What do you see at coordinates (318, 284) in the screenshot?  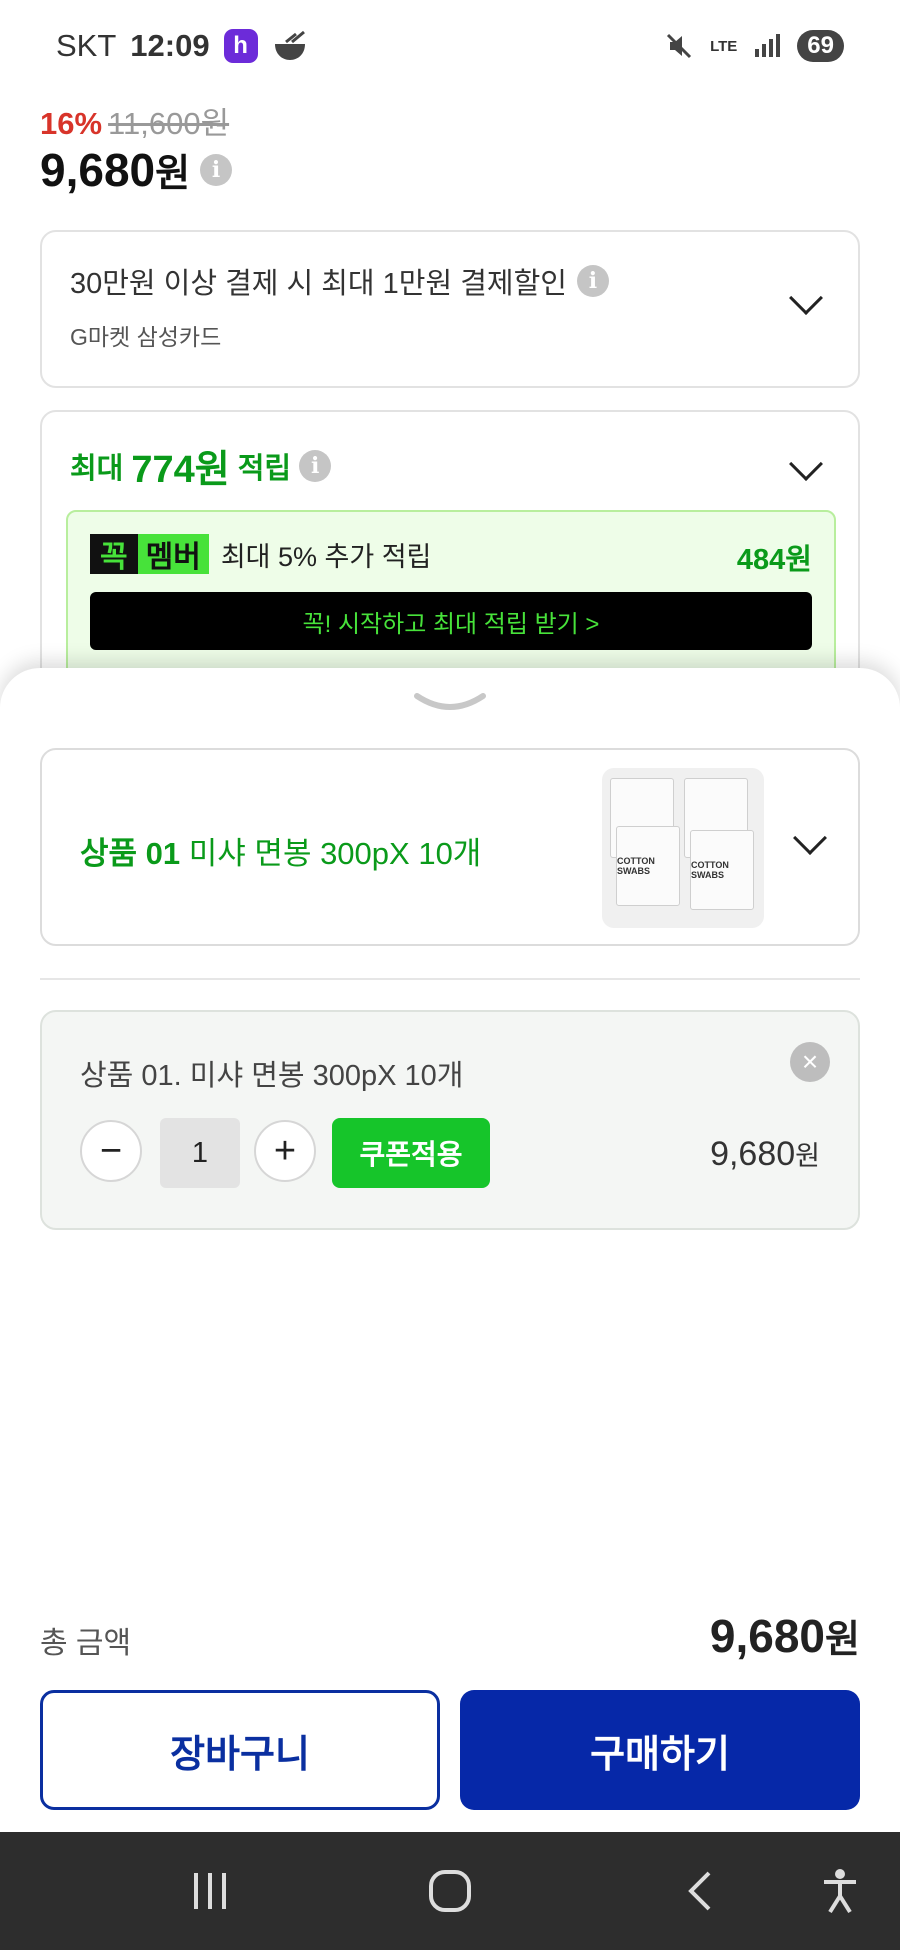 I see `card-discount-title: 30만원 이상 결제 시 최대 1만원 결제할인` at bounding box center [318, 284].